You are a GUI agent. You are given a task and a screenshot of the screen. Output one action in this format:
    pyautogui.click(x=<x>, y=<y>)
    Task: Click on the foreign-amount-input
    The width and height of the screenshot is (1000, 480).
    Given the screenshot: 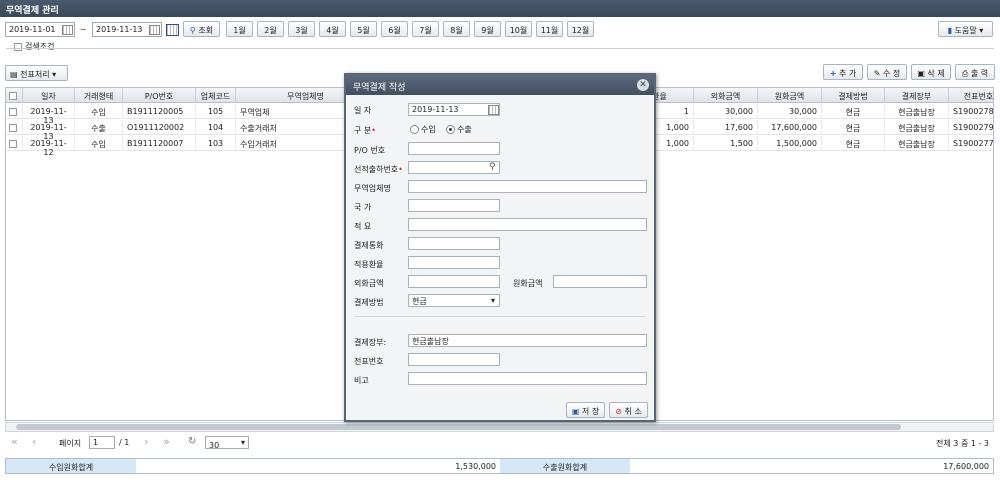 What is the action you would take?
    pyautogui.click(x=454, y=281)
    